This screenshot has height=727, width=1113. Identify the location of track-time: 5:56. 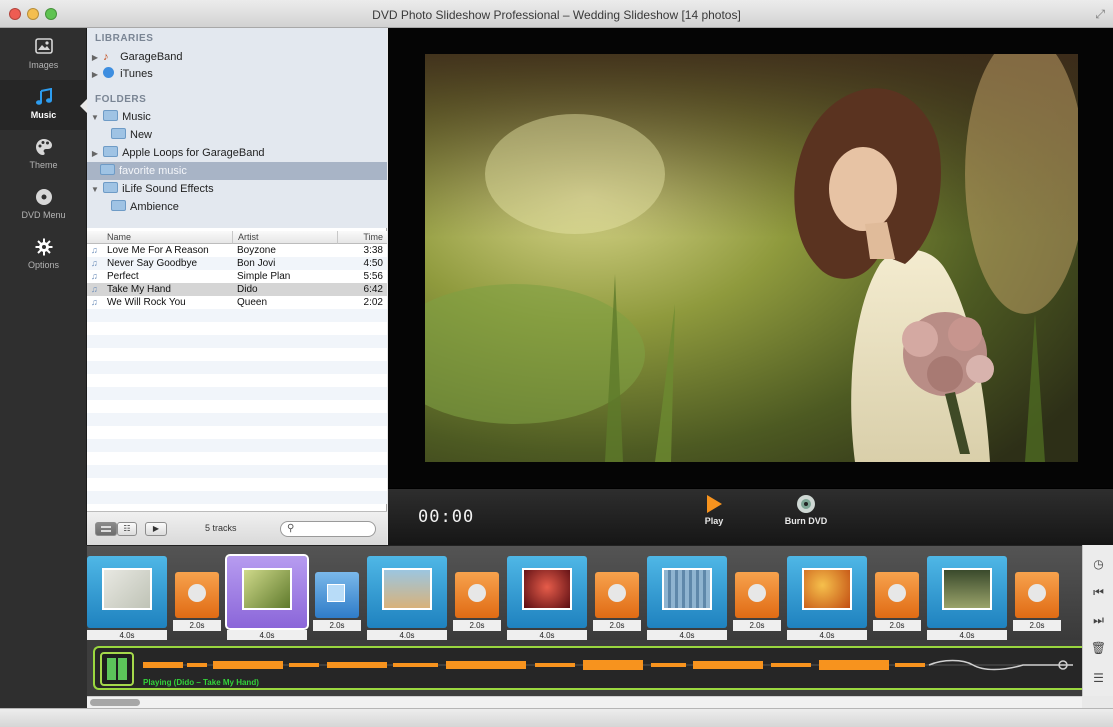
(373, 276).